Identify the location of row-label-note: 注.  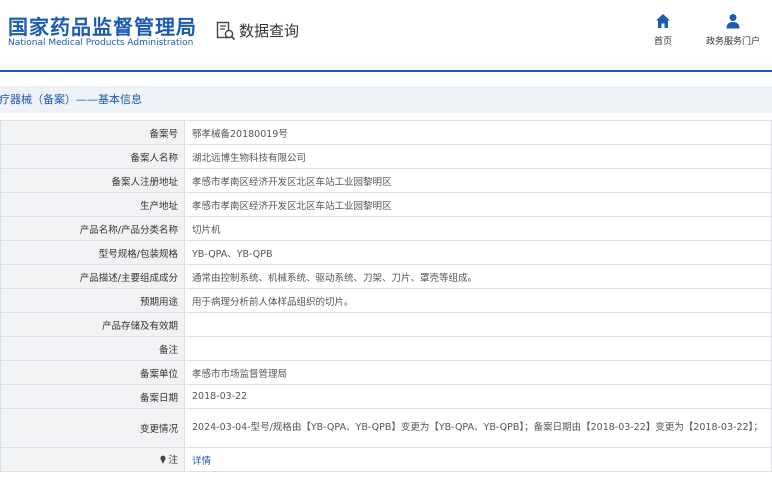
(92, 459).